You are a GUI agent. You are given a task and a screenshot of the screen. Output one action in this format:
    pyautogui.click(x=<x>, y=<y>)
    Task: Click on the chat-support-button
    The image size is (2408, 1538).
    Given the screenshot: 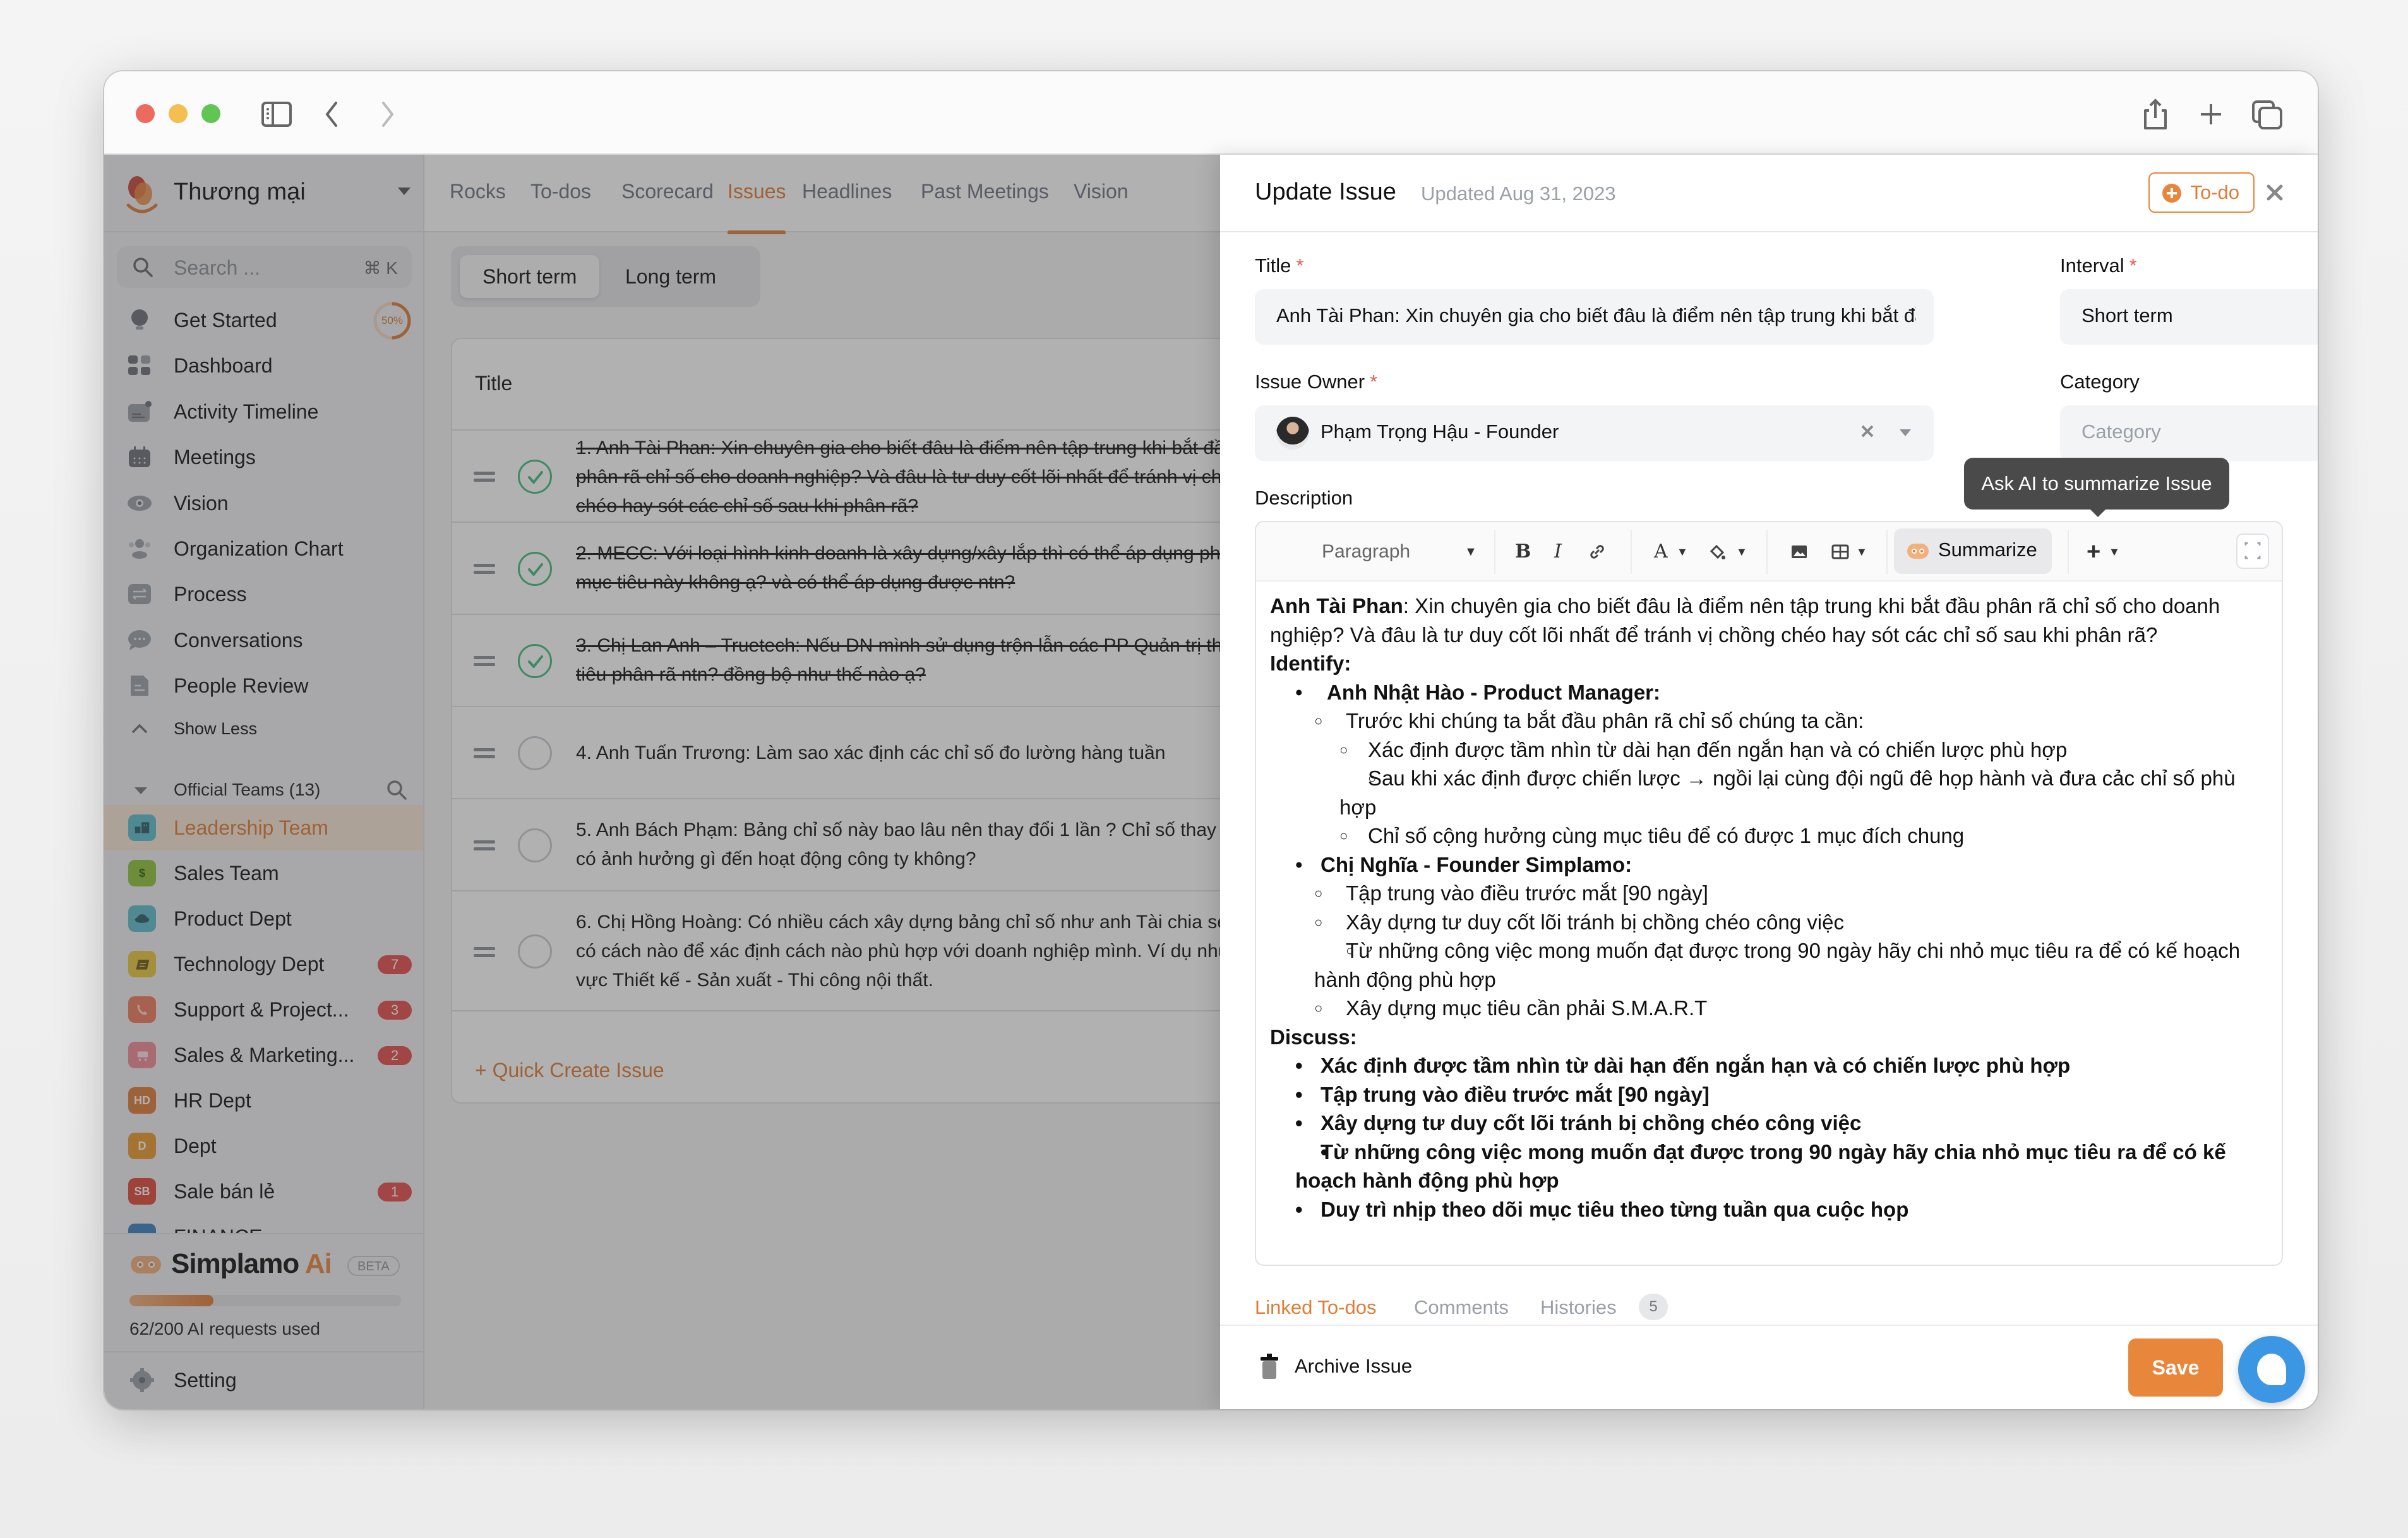 What is the action you would take?
    pyautogui.click(x=2271, y=1369)
    